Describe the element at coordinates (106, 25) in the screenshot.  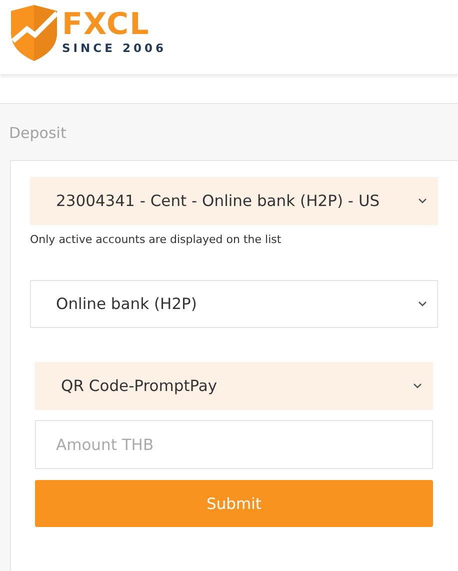
I see `logo-name: FXCL` at that location.